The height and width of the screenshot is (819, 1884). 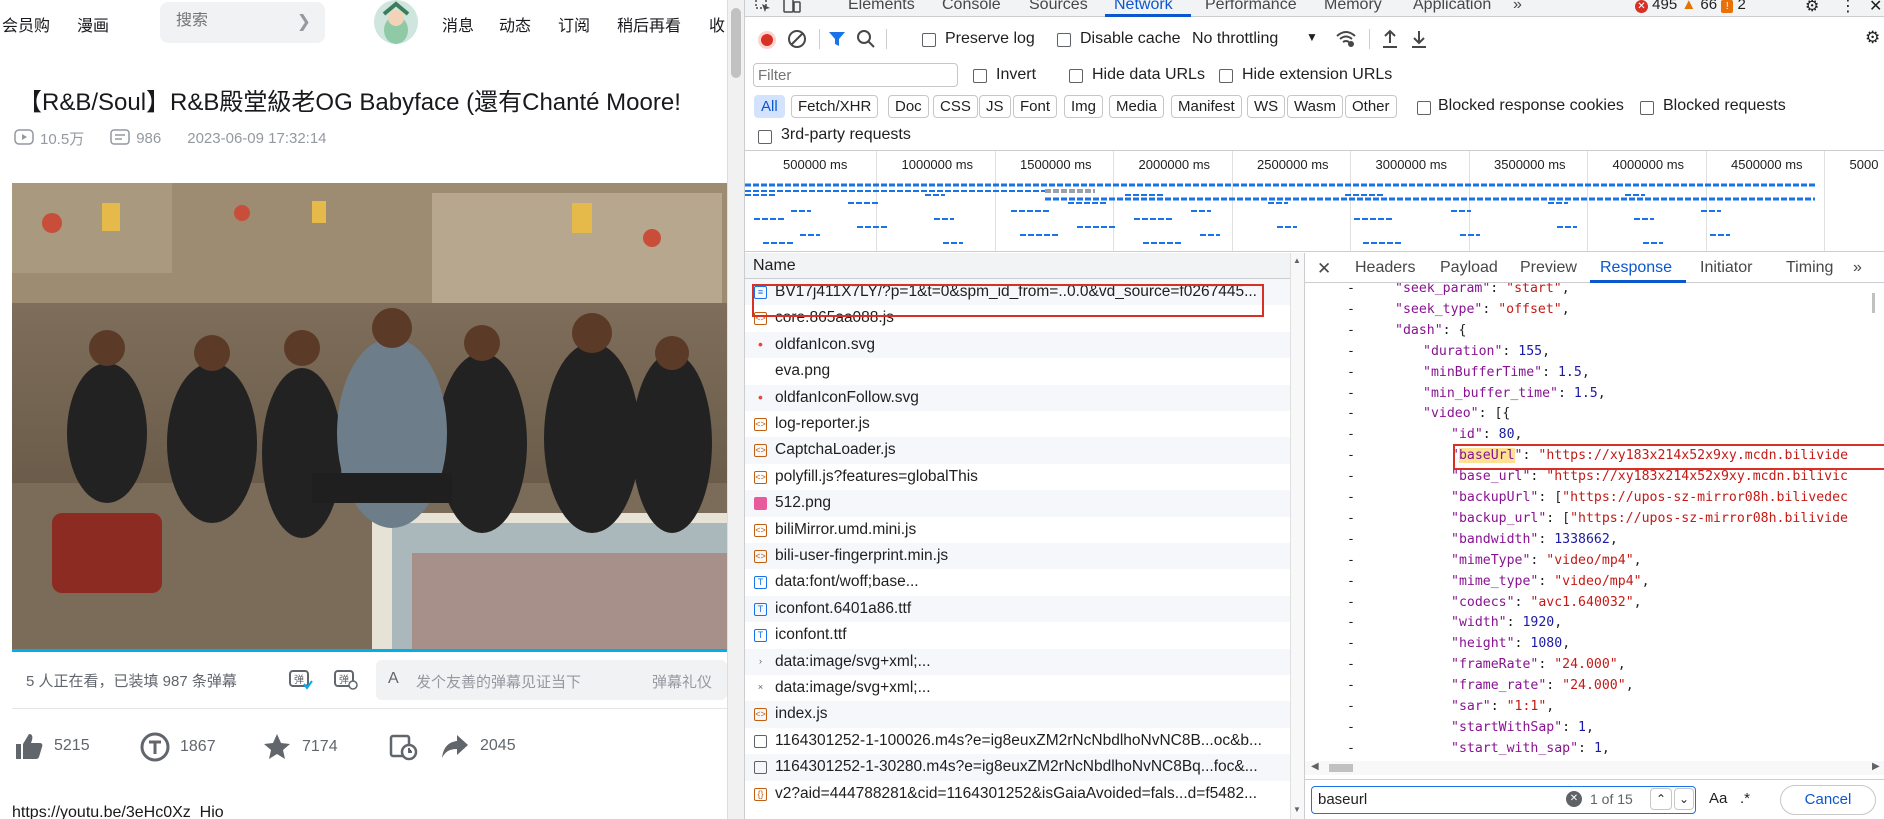 I want to click on name-column-header: Name, so click(x=1017, y=266).